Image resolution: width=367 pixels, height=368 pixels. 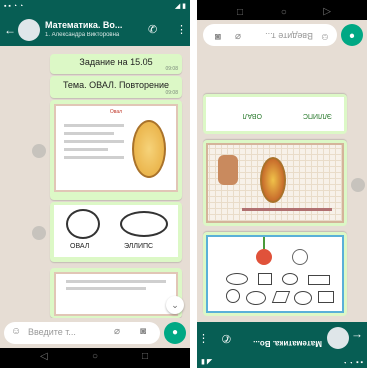 I want to click on oval-slide-image: Овал, so click(x=116, y=148).